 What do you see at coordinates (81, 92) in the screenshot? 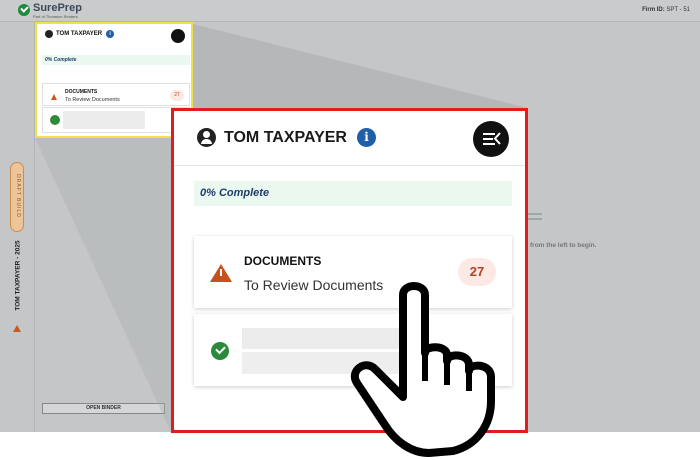
I see `mini-documents-title: DOCUMENTS` at bounding box center [81, 92].